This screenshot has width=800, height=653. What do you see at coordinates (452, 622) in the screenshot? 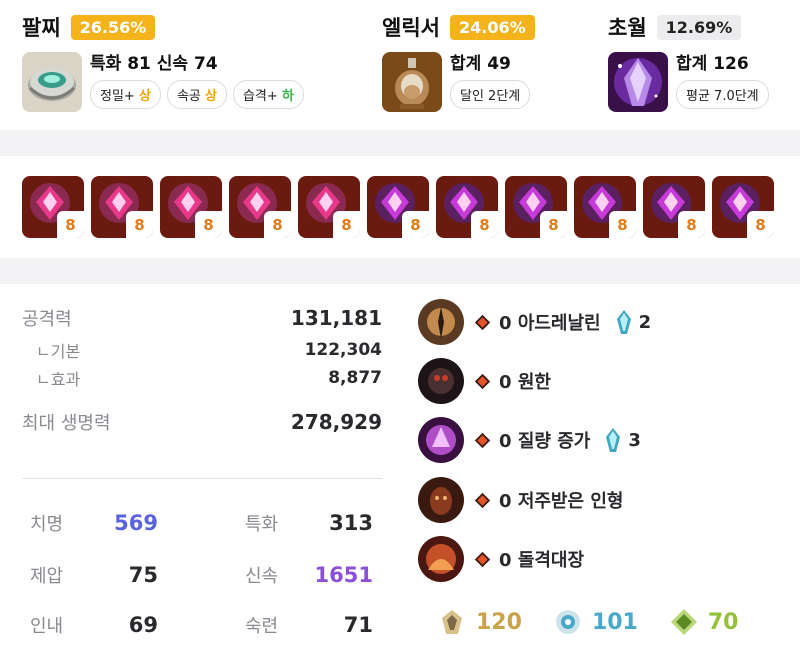
I see `evolution-icon` at bounding box center [452, 622].